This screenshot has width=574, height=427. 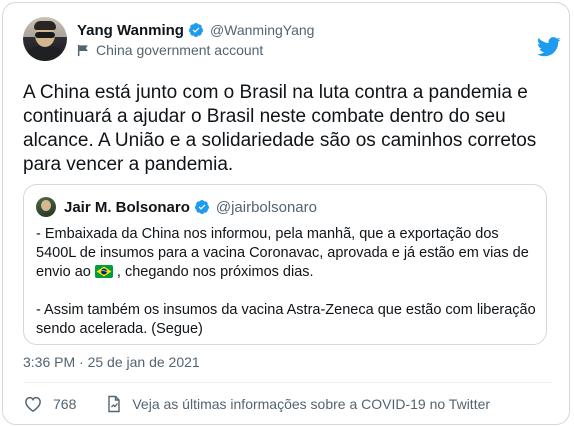 What do you see at coordinates (180, 50) in the screenshot?
I see `government-label-text: China government account` at bounding box center [180, 50].